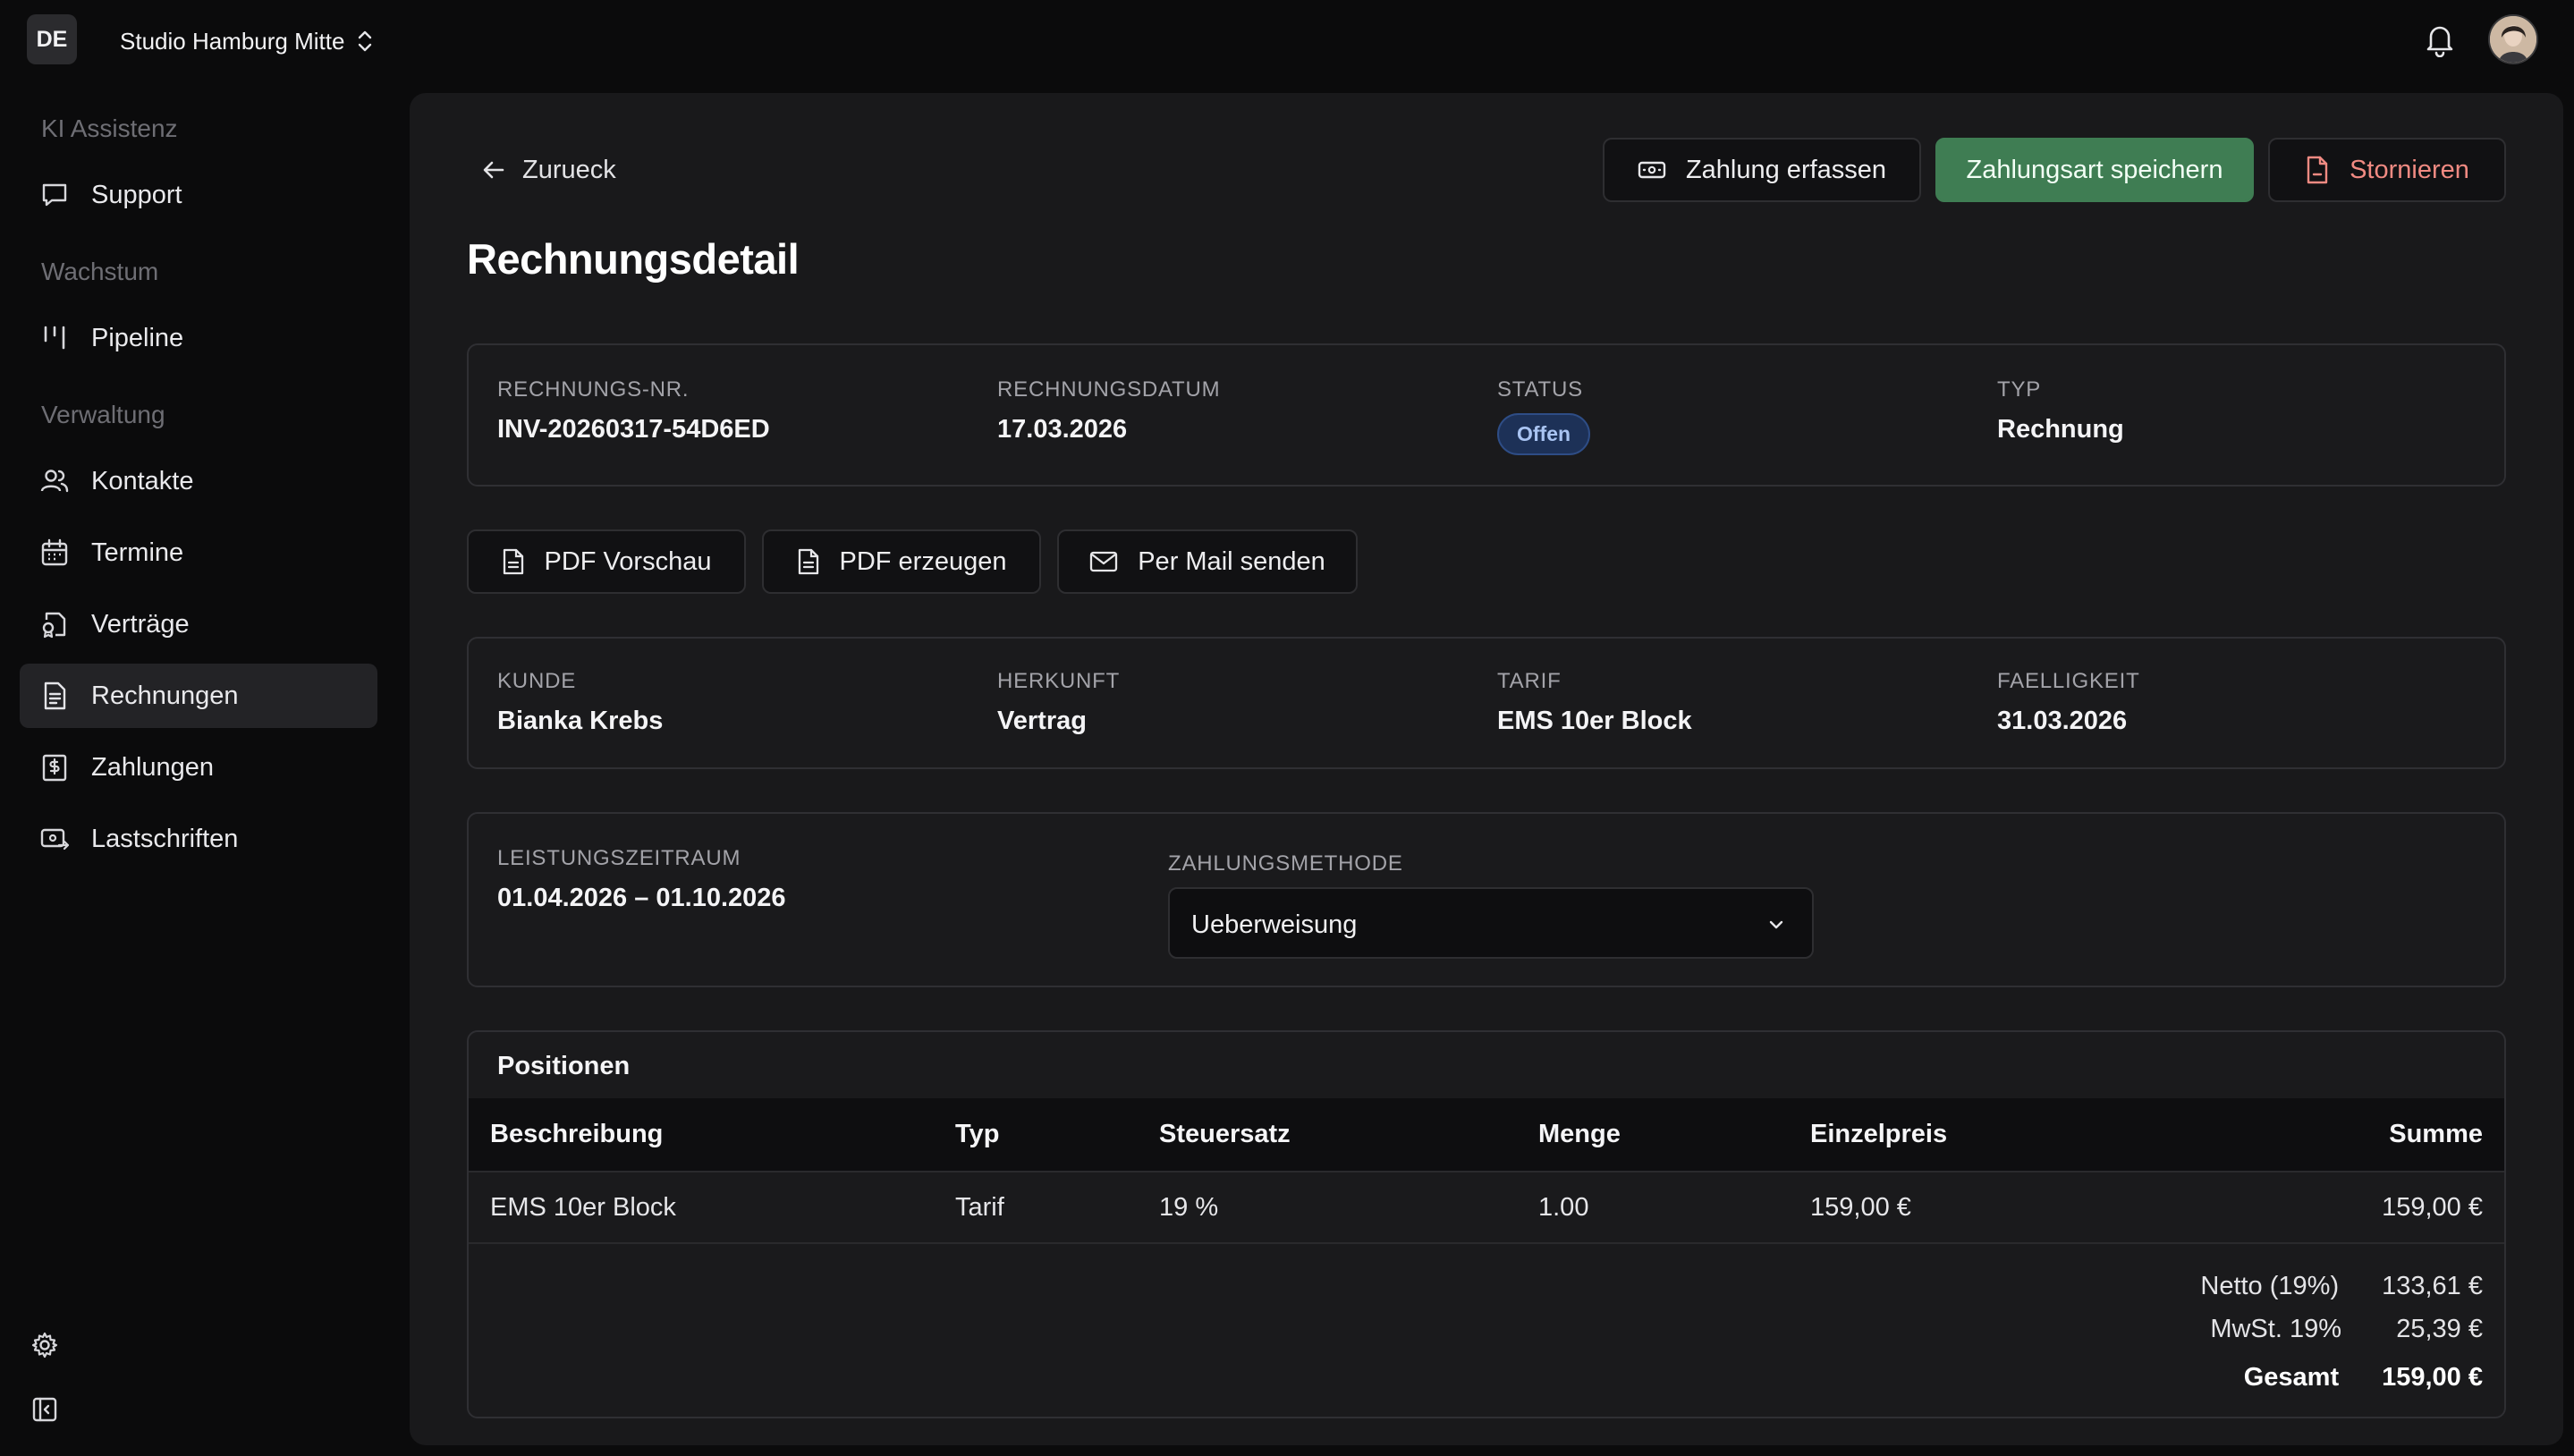  What do you see at coordinates (2068, 702) in the screenshot?
I see `due-date-field: FAELLIGKEIT 31.03.2026` at bounding box center [2068, 702].